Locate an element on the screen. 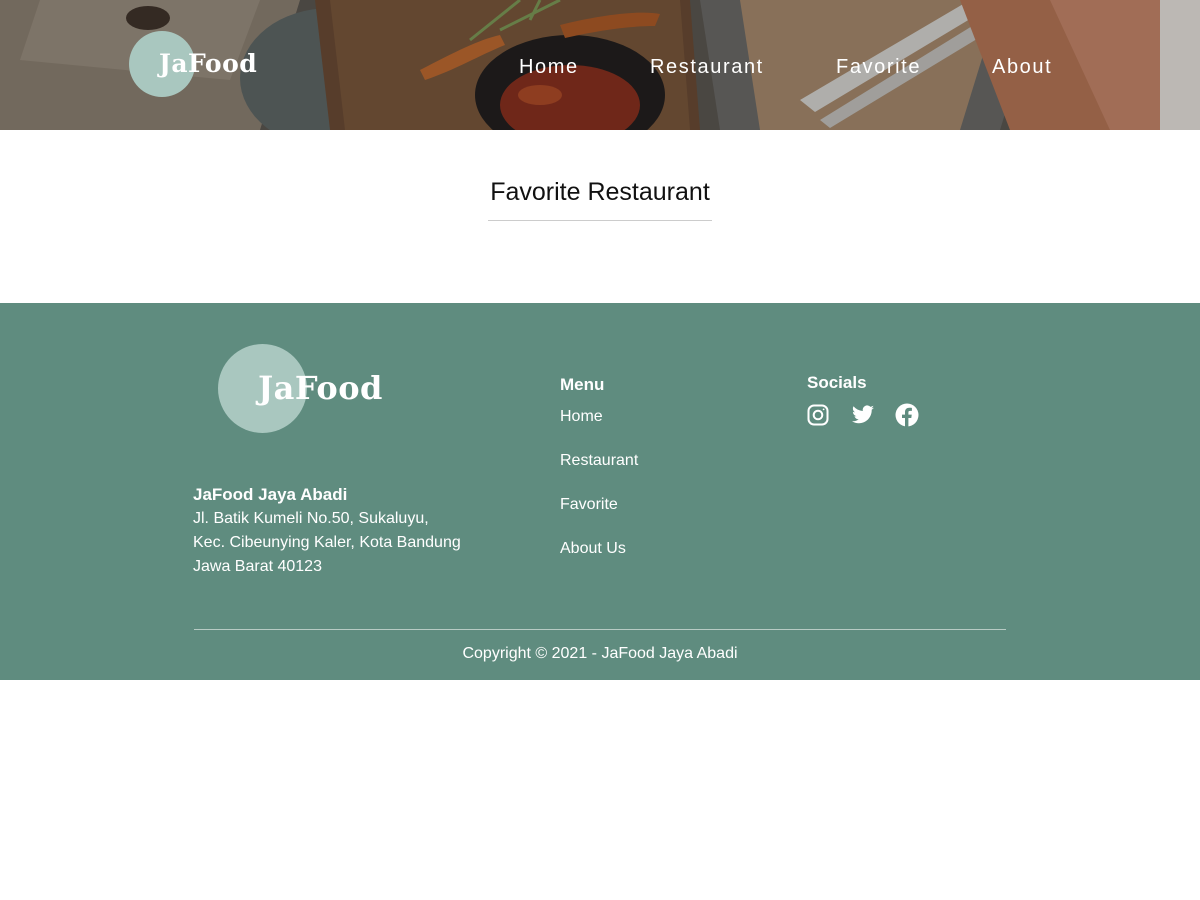 This screenshot has width=1200, height=900. footer-menu-home: Home is located at coordinates (581, 417).